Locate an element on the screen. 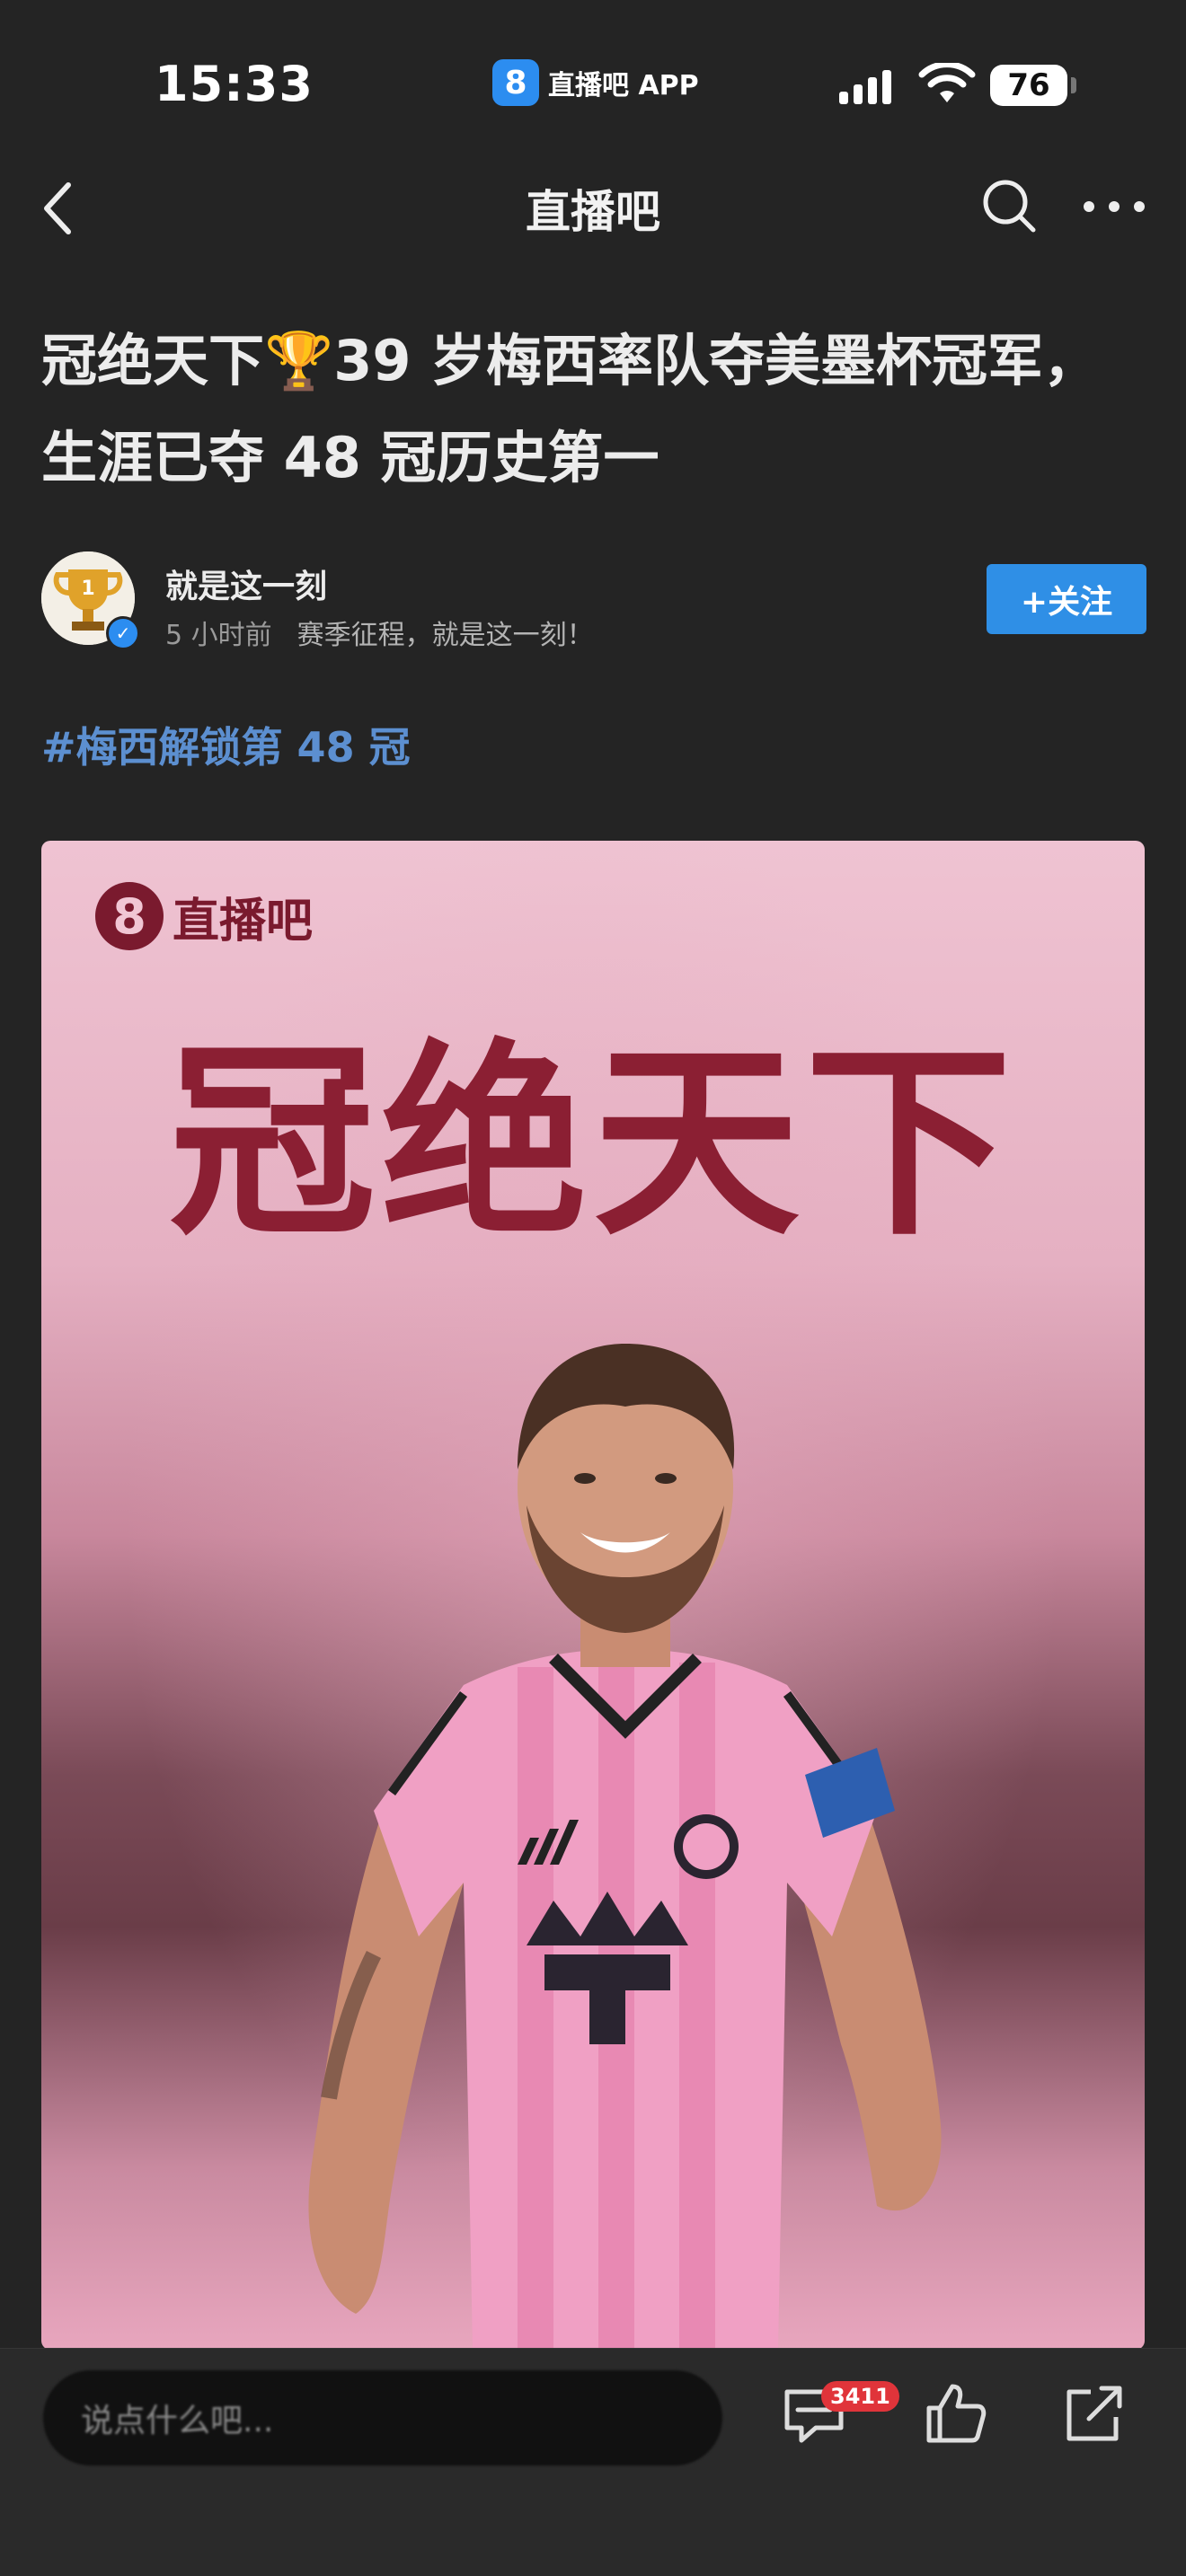  battery-tip is located at coordinates (1073, 85).